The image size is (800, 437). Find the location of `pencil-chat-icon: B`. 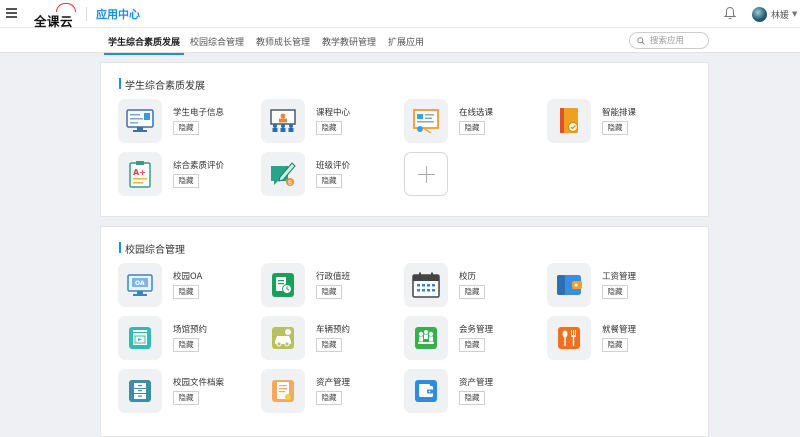

pencil-chat-icon: B is located at coordinates (283, 174).